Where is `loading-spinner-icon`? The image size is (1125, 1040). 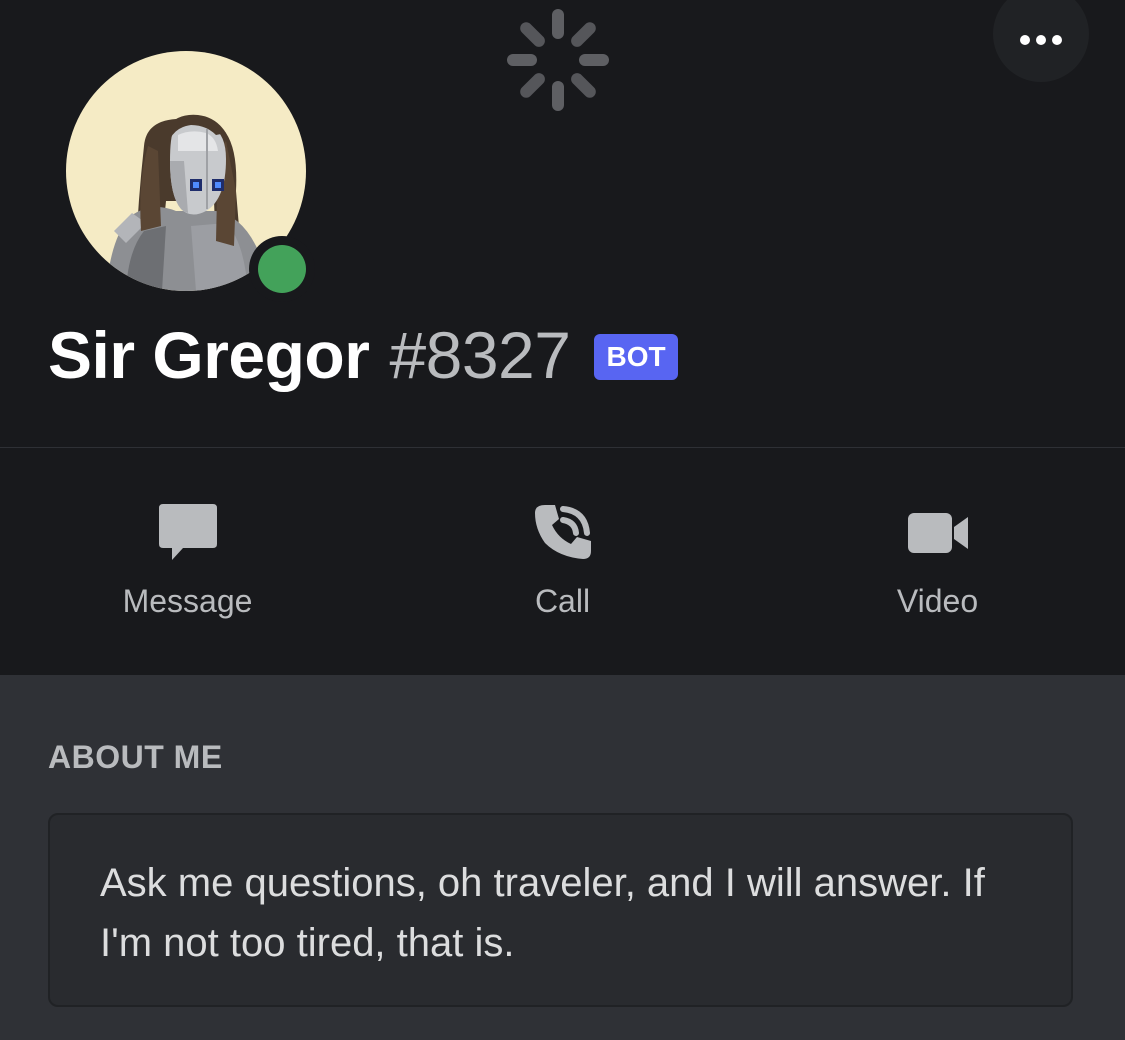 loading-spinner-icon is located at coordinates (558, 60).